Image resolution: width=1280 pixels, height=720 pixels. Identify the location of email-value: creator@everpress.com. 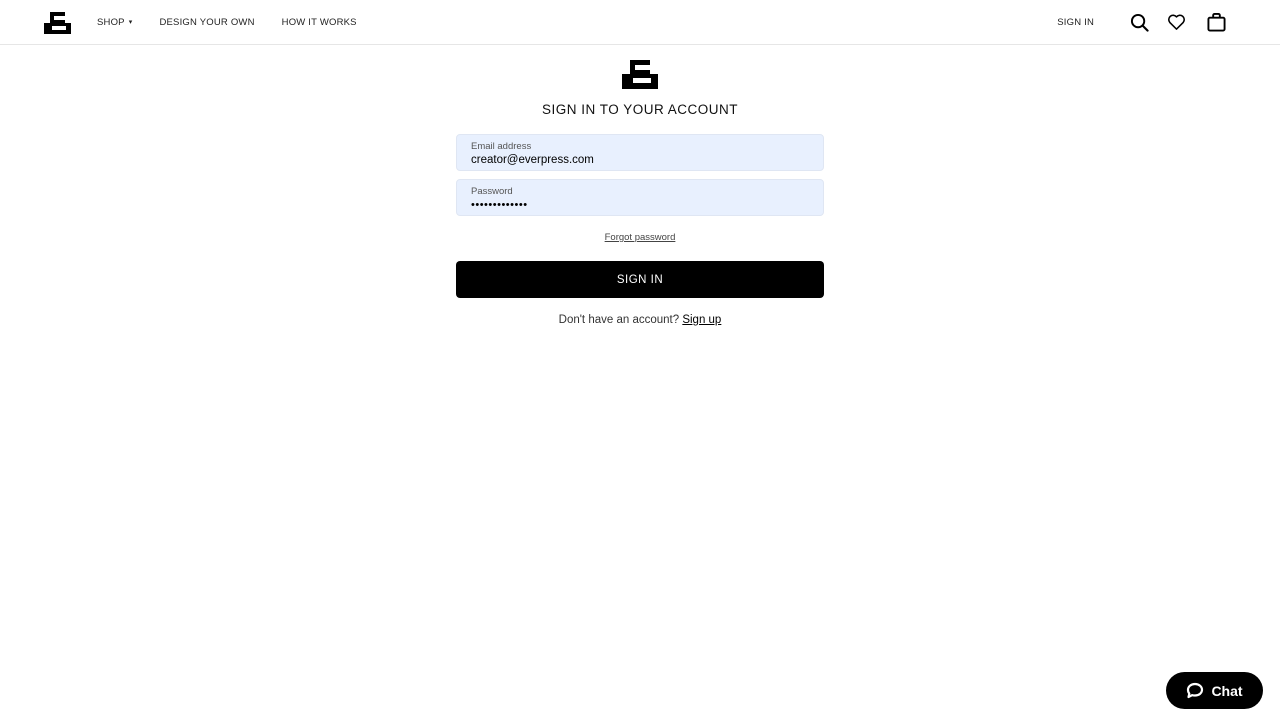
(640, 160).